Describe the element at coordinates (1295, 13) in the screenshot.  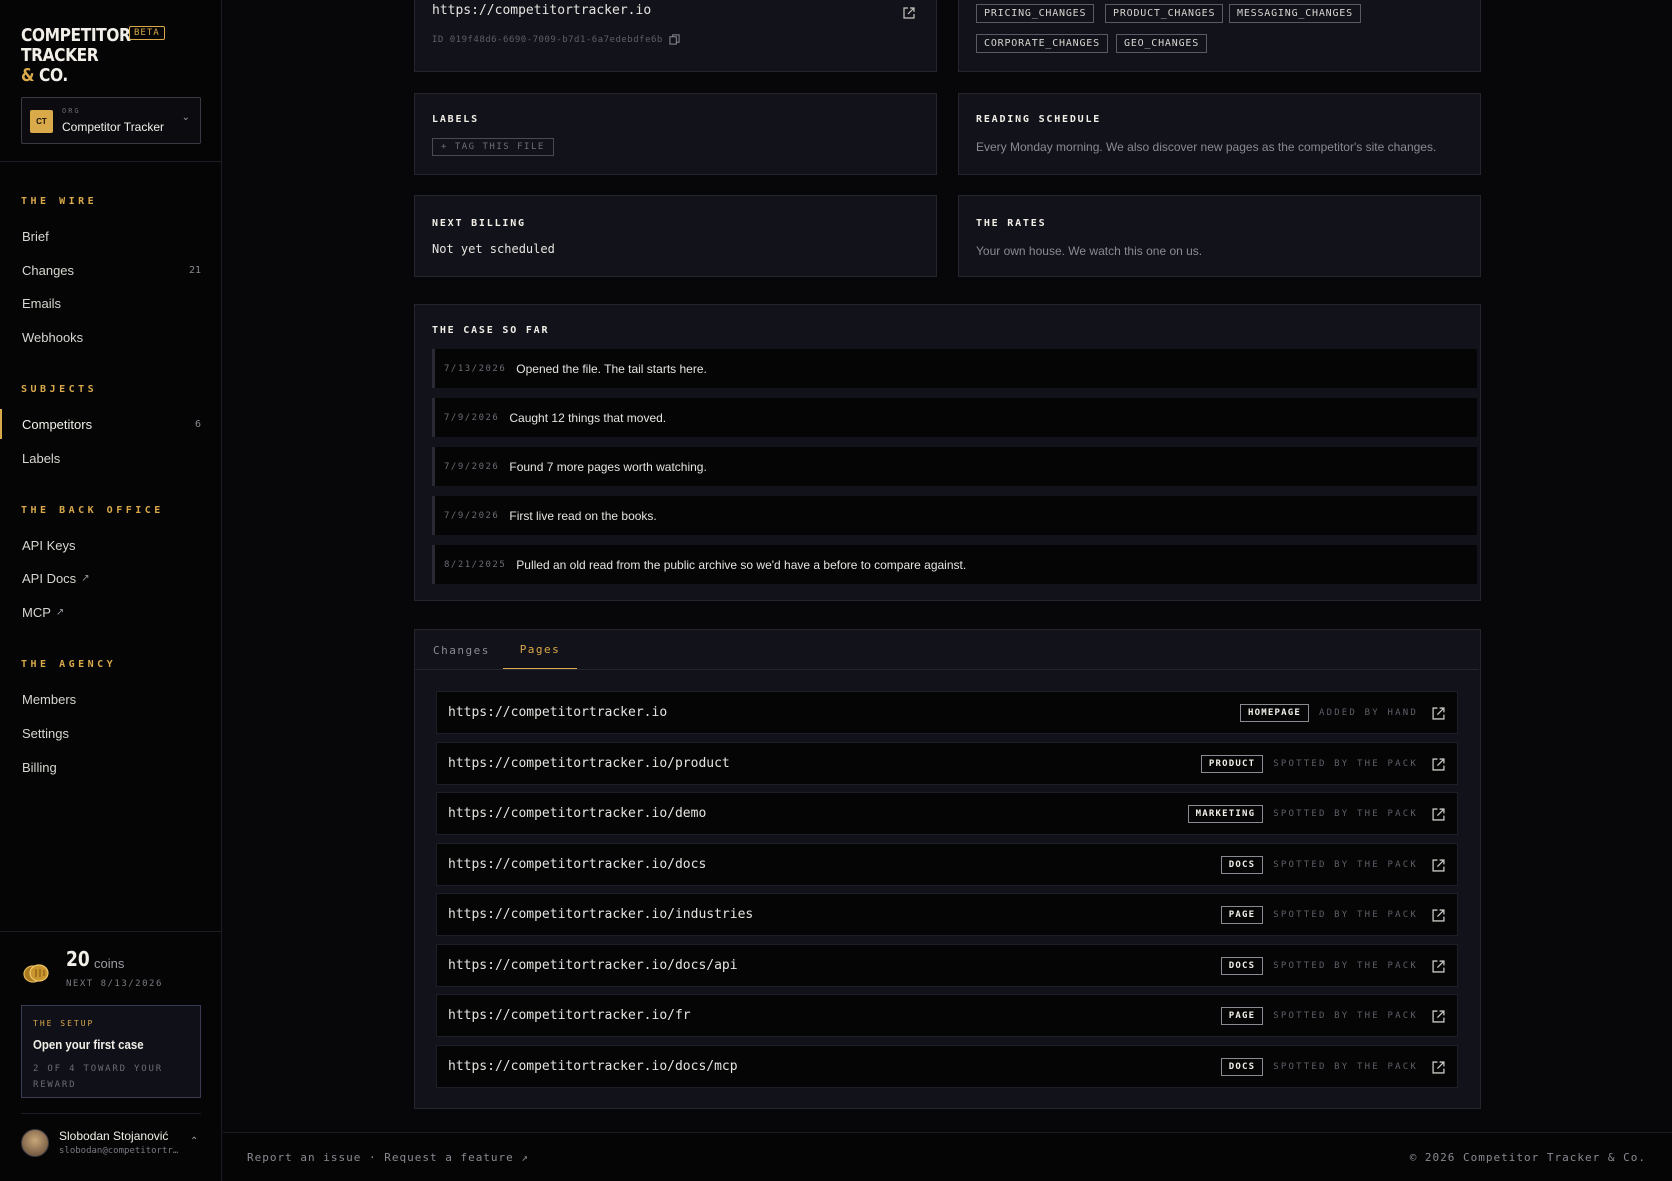
I see `monitor-tag: MESSAGING_CHANGES` at that location.